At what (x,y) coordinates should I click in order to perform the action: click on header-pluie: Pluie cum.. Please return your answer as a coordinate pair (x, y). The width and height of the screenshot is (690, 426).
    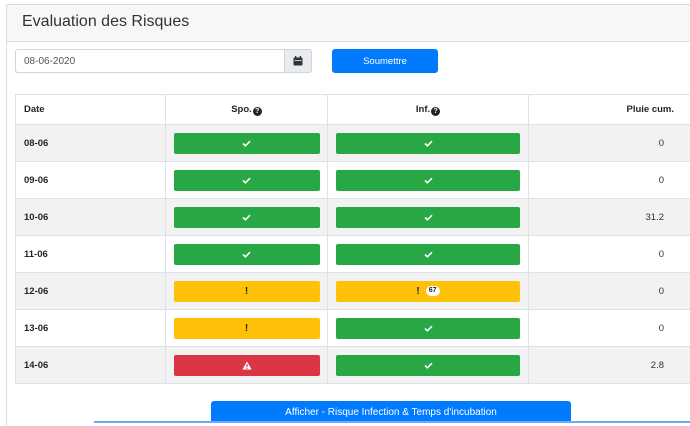
    Looking at the image, I should click on (609, 109).